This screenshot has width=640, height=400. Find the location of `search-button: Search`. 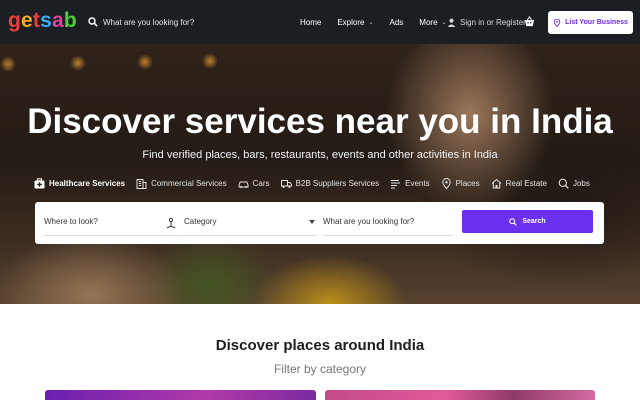

search-button: Search is located at coordinates (527, 221).